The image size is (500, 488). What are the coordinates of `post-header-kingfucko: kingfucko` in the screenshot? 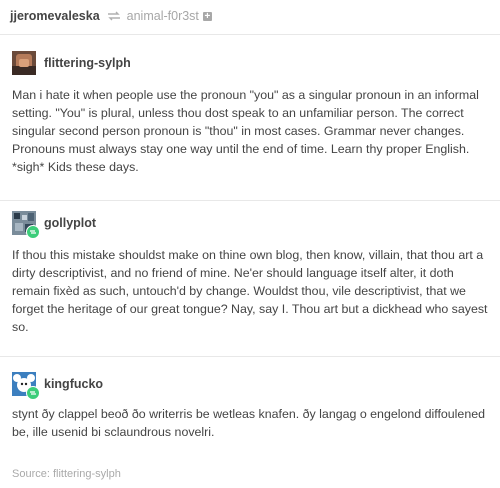 It's located at (57, 386).